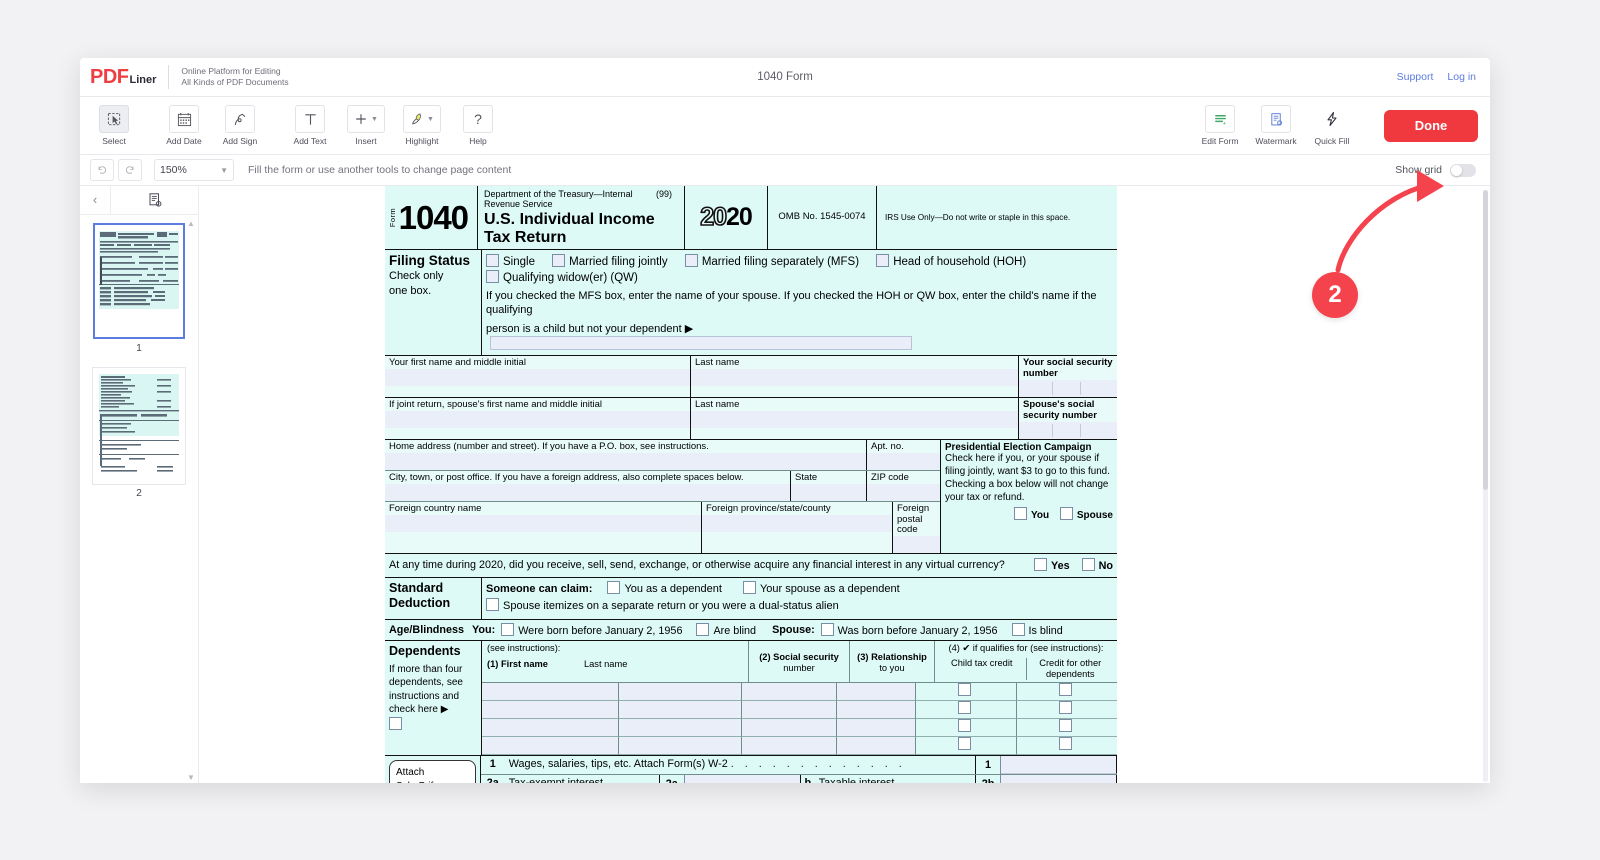  What do you see at coordinates (191, 777) in the screenshot?
I see `scroll-down-icon: ▼` at bounding box center [191, 777].